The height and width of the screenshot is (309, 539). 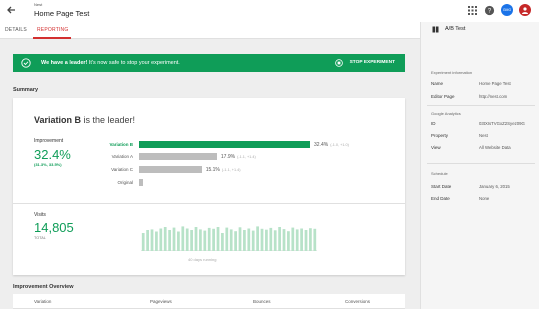 I want to click on section-heading-schedule: Schedule, so click(x=439, y=173).